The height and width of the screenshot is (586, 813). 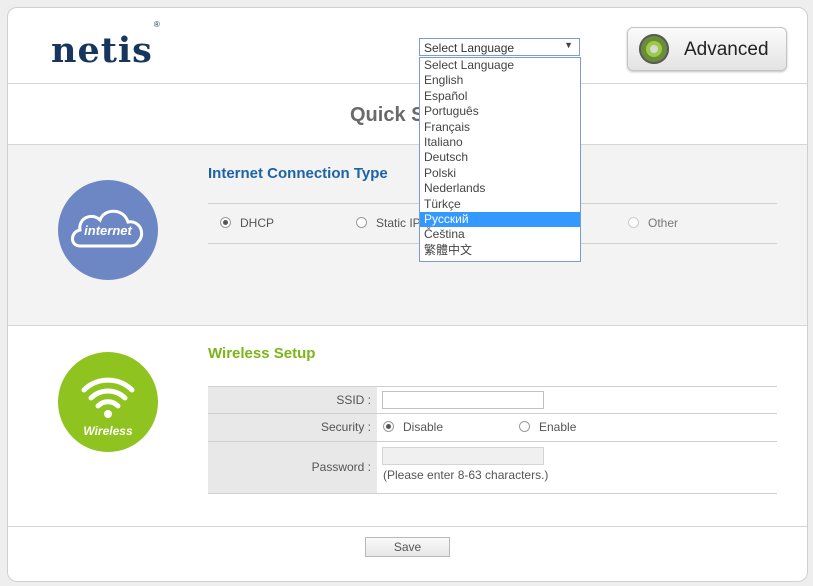 I want to click on language-option: 繁體中文, so click(x=500, y=250).